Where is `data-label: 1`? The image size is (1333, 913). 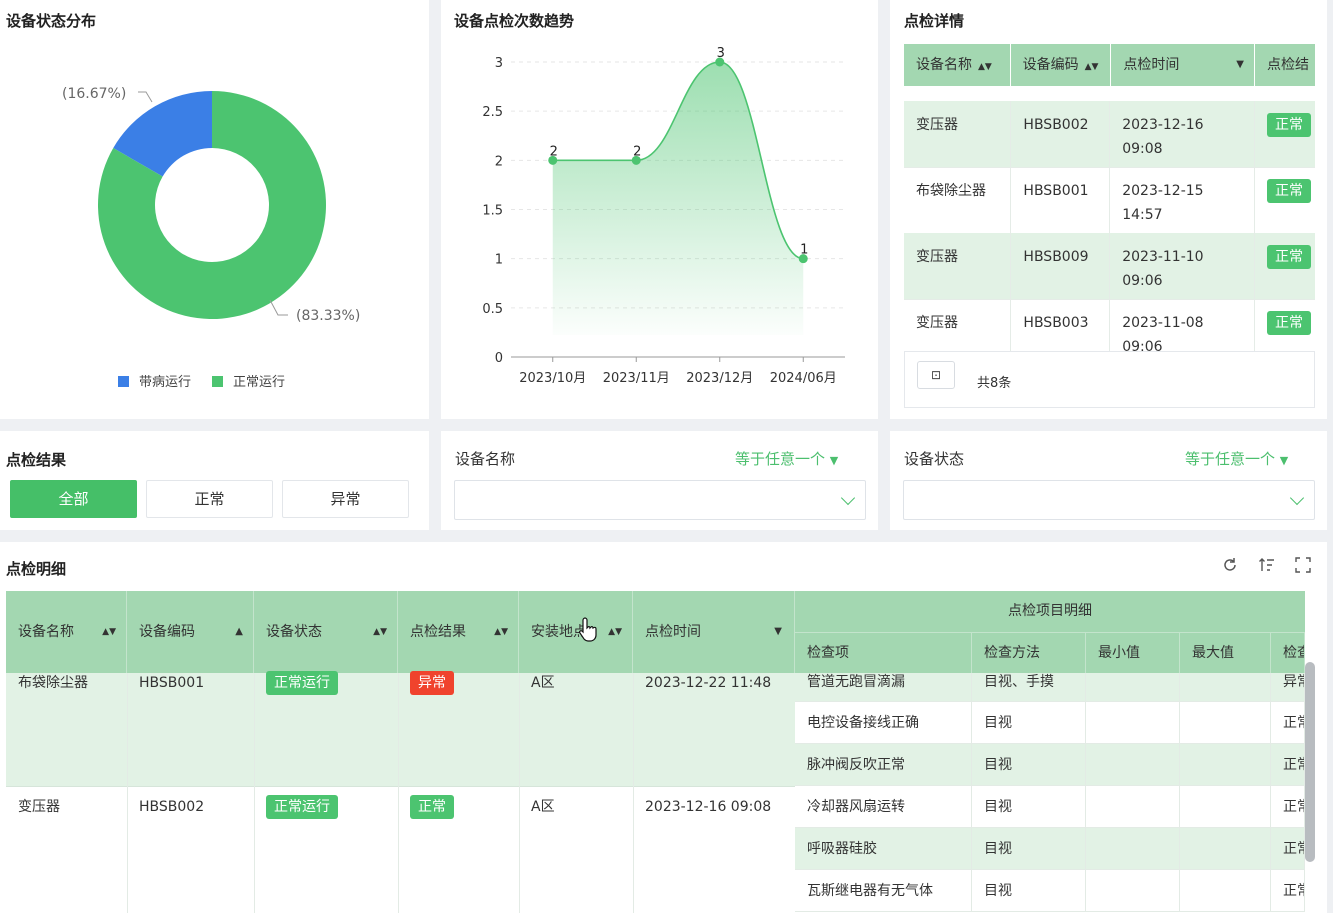 data-label: 1 is located at coordinates (804, 250).